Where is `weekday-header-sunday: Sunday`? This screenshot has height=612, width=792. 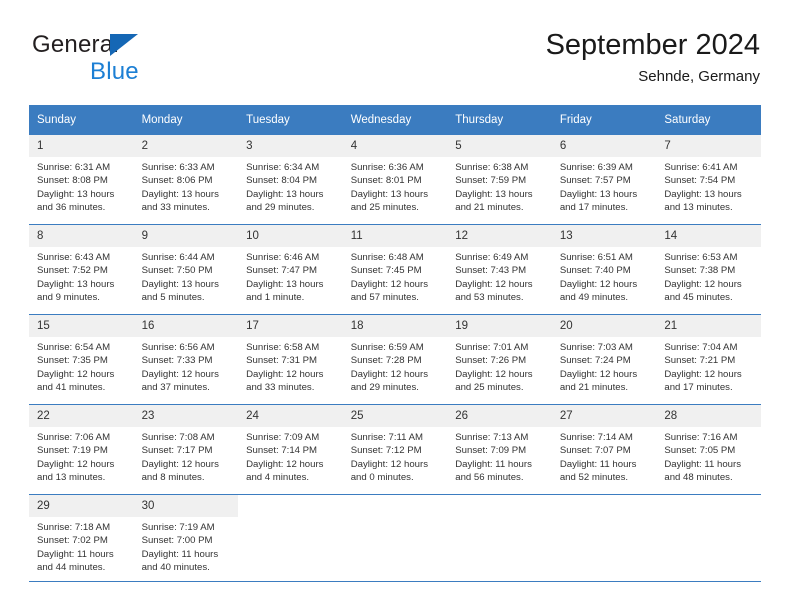
weekday-header-sunday: Sunday is located at coordinates (81, 120).